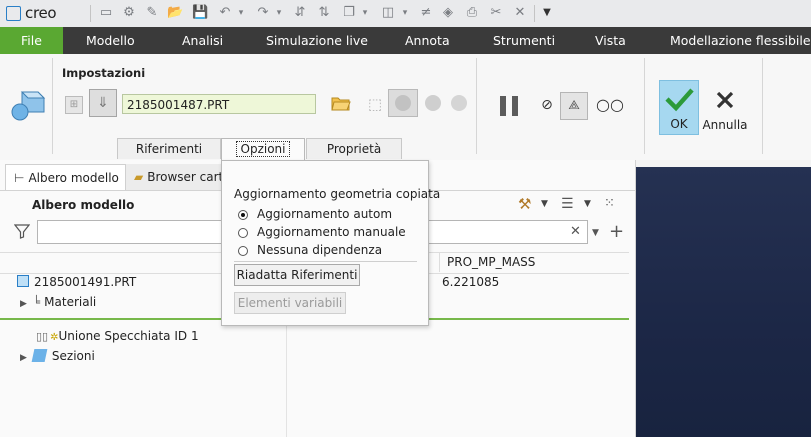 The width and height of the screenshot is (811, 437). Describe the element at coordinates (74, 105) in the screenshot. I see `placement-icon: ⊞` at that location.